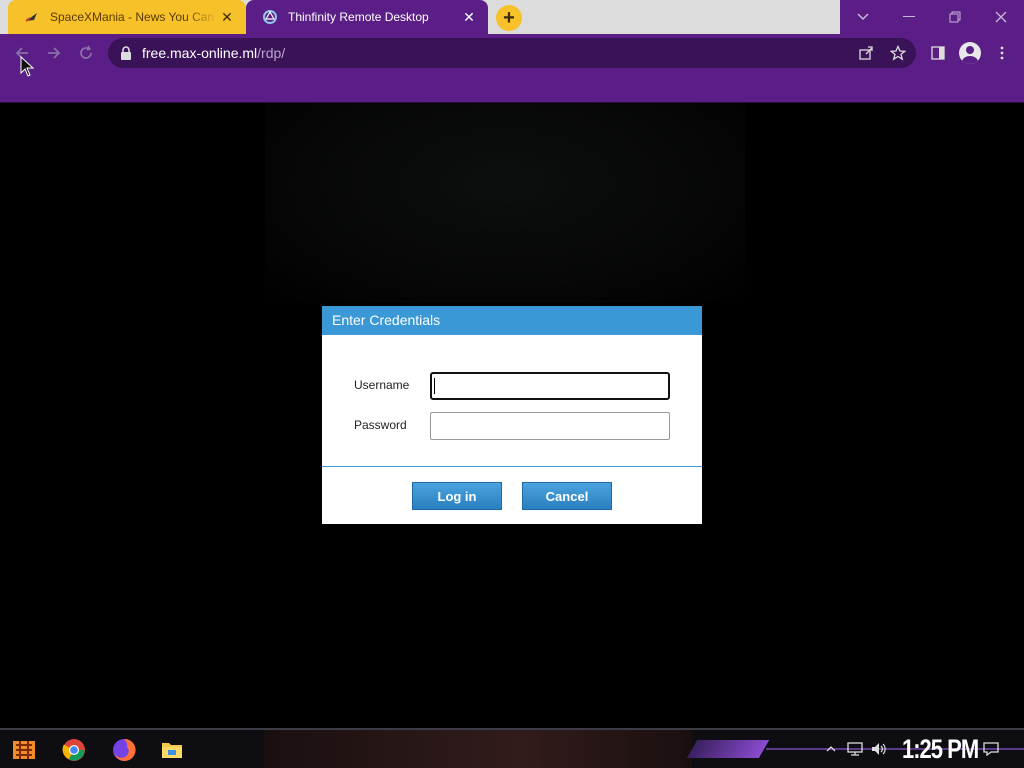 The width and height of the screenshot is (1024, 768). I want to click on taskbar: 1:25 PM, so click(512, 748).